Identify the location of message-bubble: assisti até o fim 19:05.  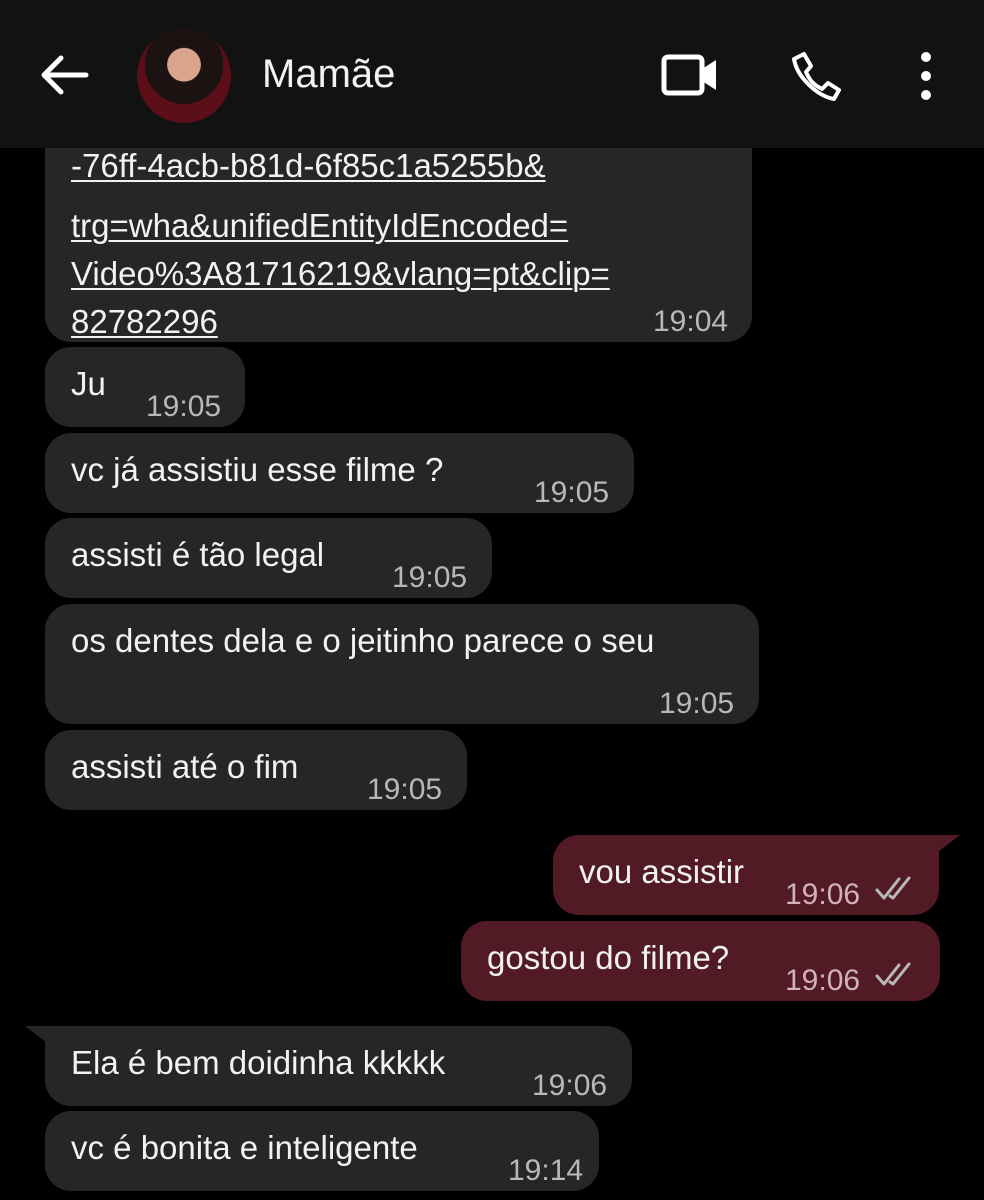
(256, 770).